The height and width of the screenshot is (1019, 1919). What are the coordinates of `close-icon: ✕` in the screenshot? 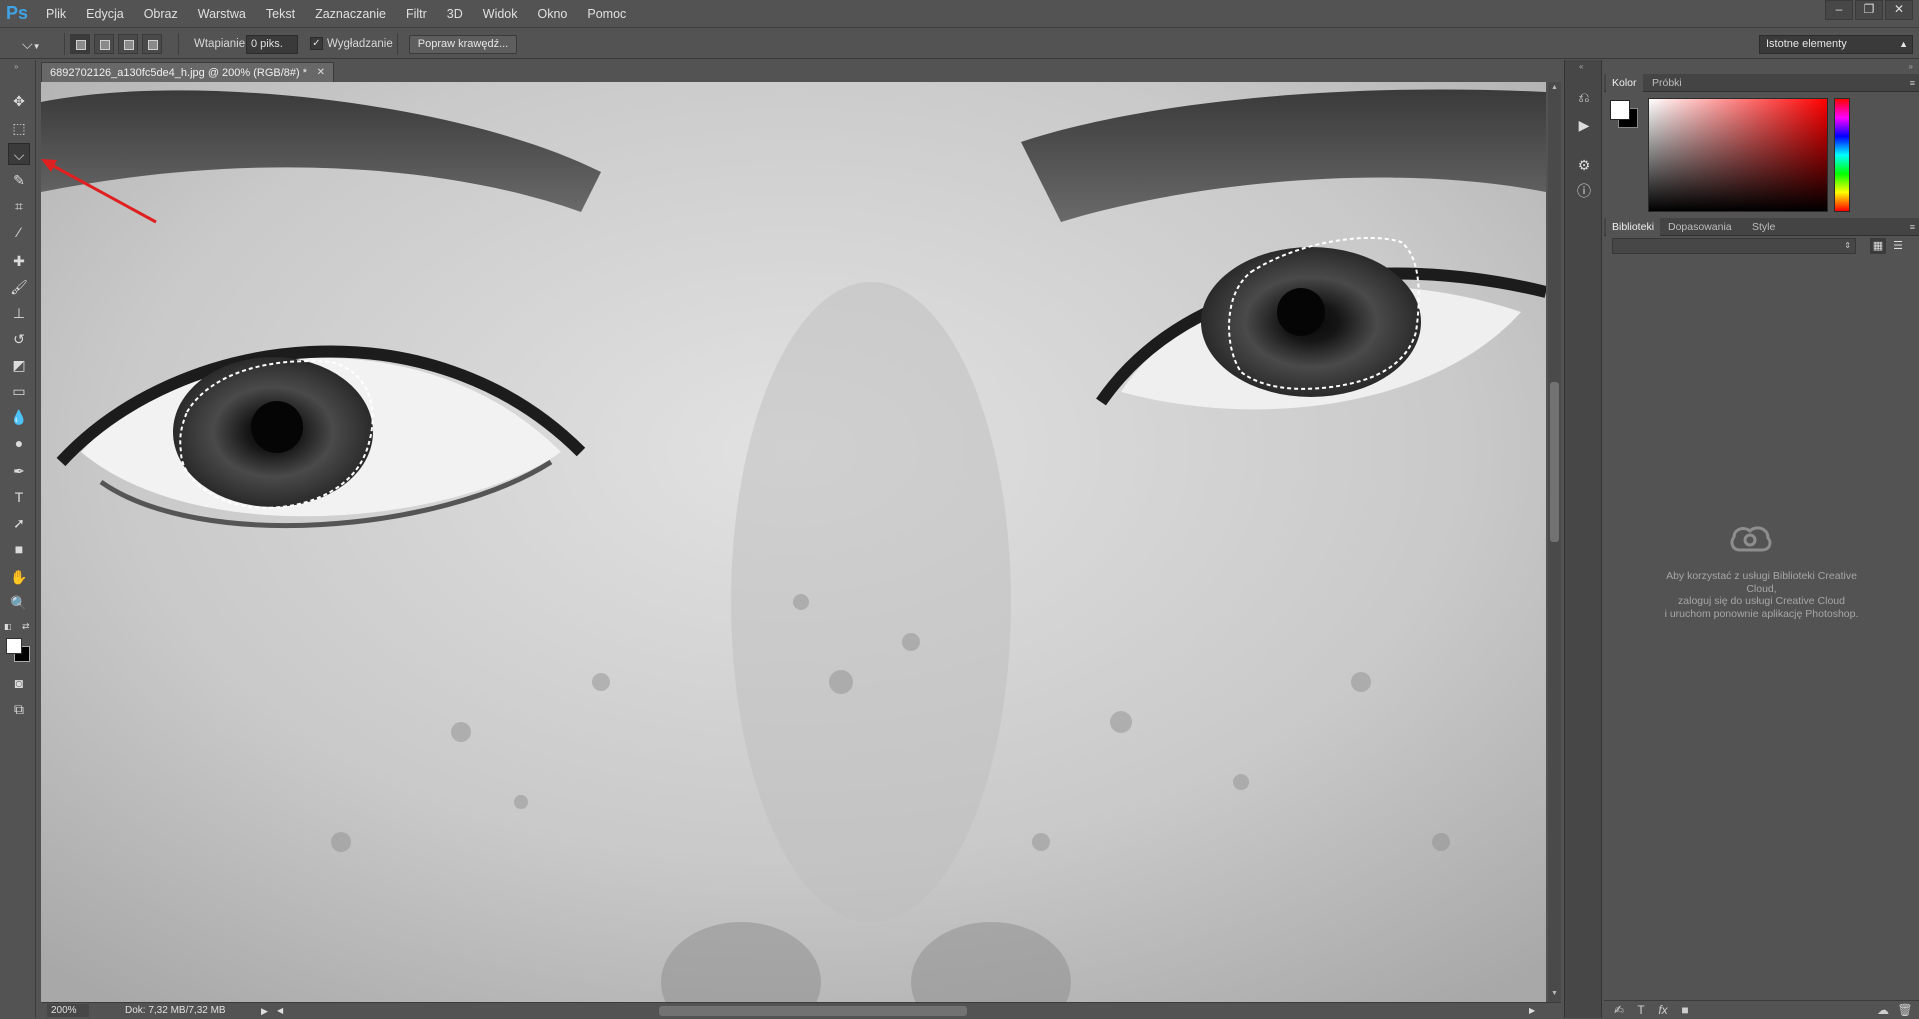 It's located at (1899, 10).